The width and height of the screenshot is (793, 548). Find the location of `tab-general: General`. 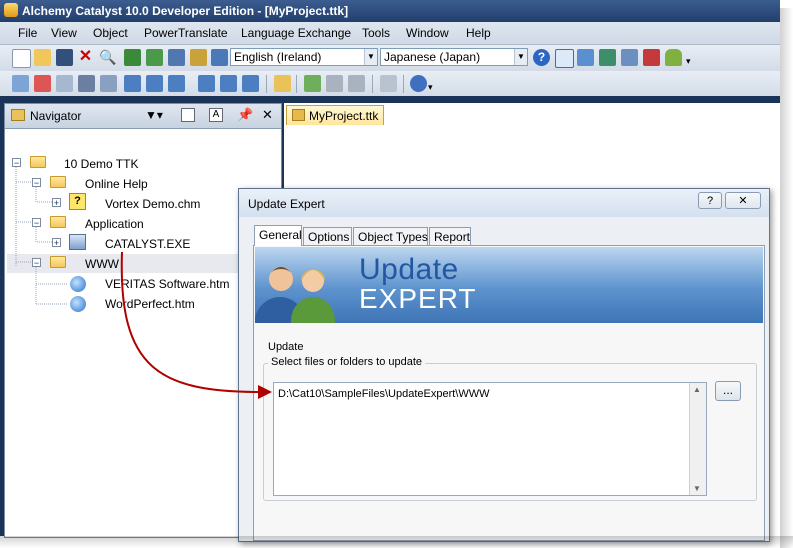

tab-general: General is located at coordinates (278, 235).